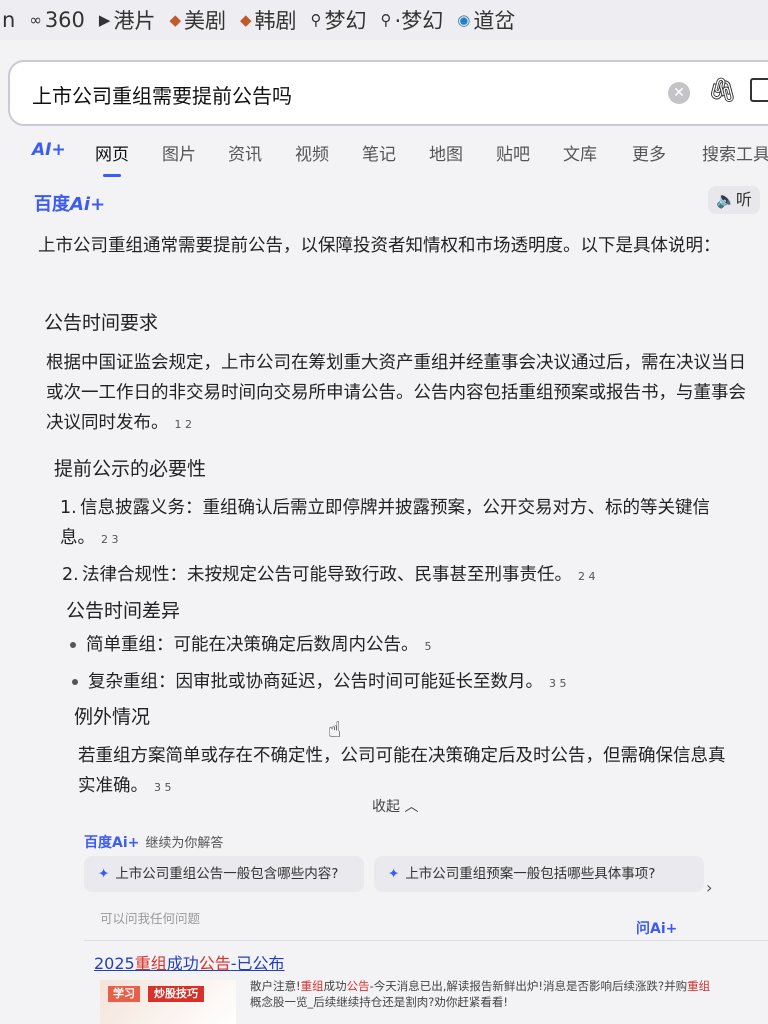  What do you see at coordinates (275, 21) in the screenshot?
I see `bookmark-label: 韩剧` at bounding box center [275, 21].